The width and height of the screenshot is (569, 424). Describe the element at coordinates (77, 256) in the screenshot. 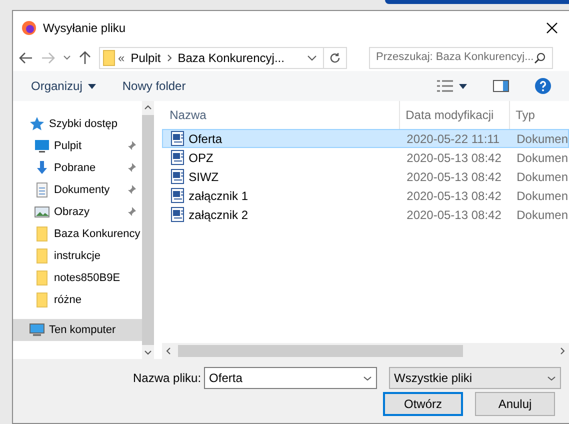

I see `sidebar-item: instrukcje` at that location.